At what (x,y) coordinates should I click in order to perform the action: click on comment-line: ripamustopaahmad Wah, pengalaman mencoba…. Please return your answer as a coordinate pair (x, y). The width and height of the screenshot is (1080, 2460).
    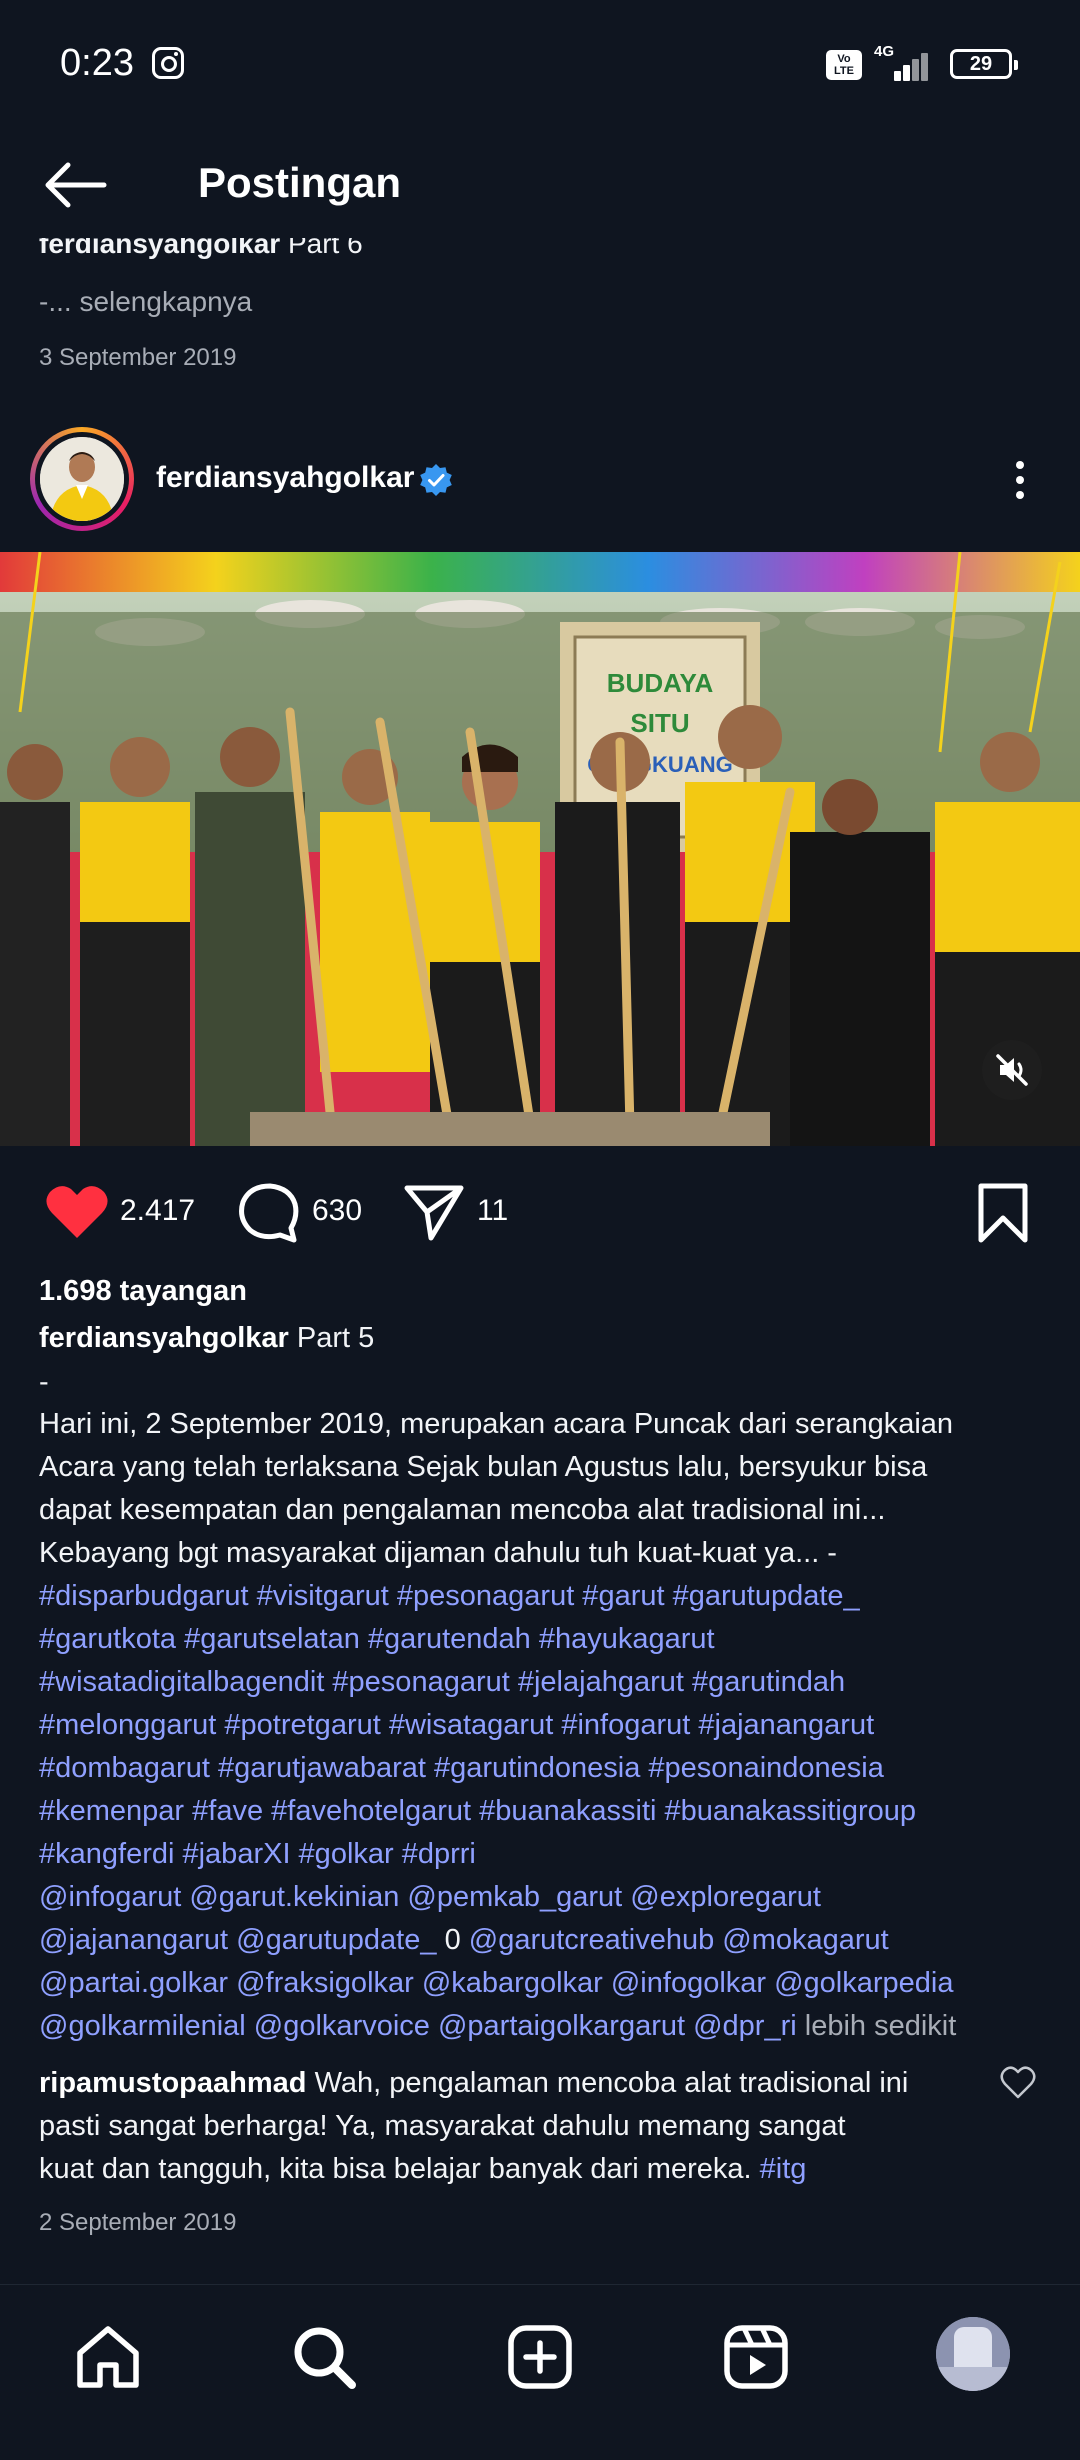
    Looking at the image, I should click on (473, 2083).